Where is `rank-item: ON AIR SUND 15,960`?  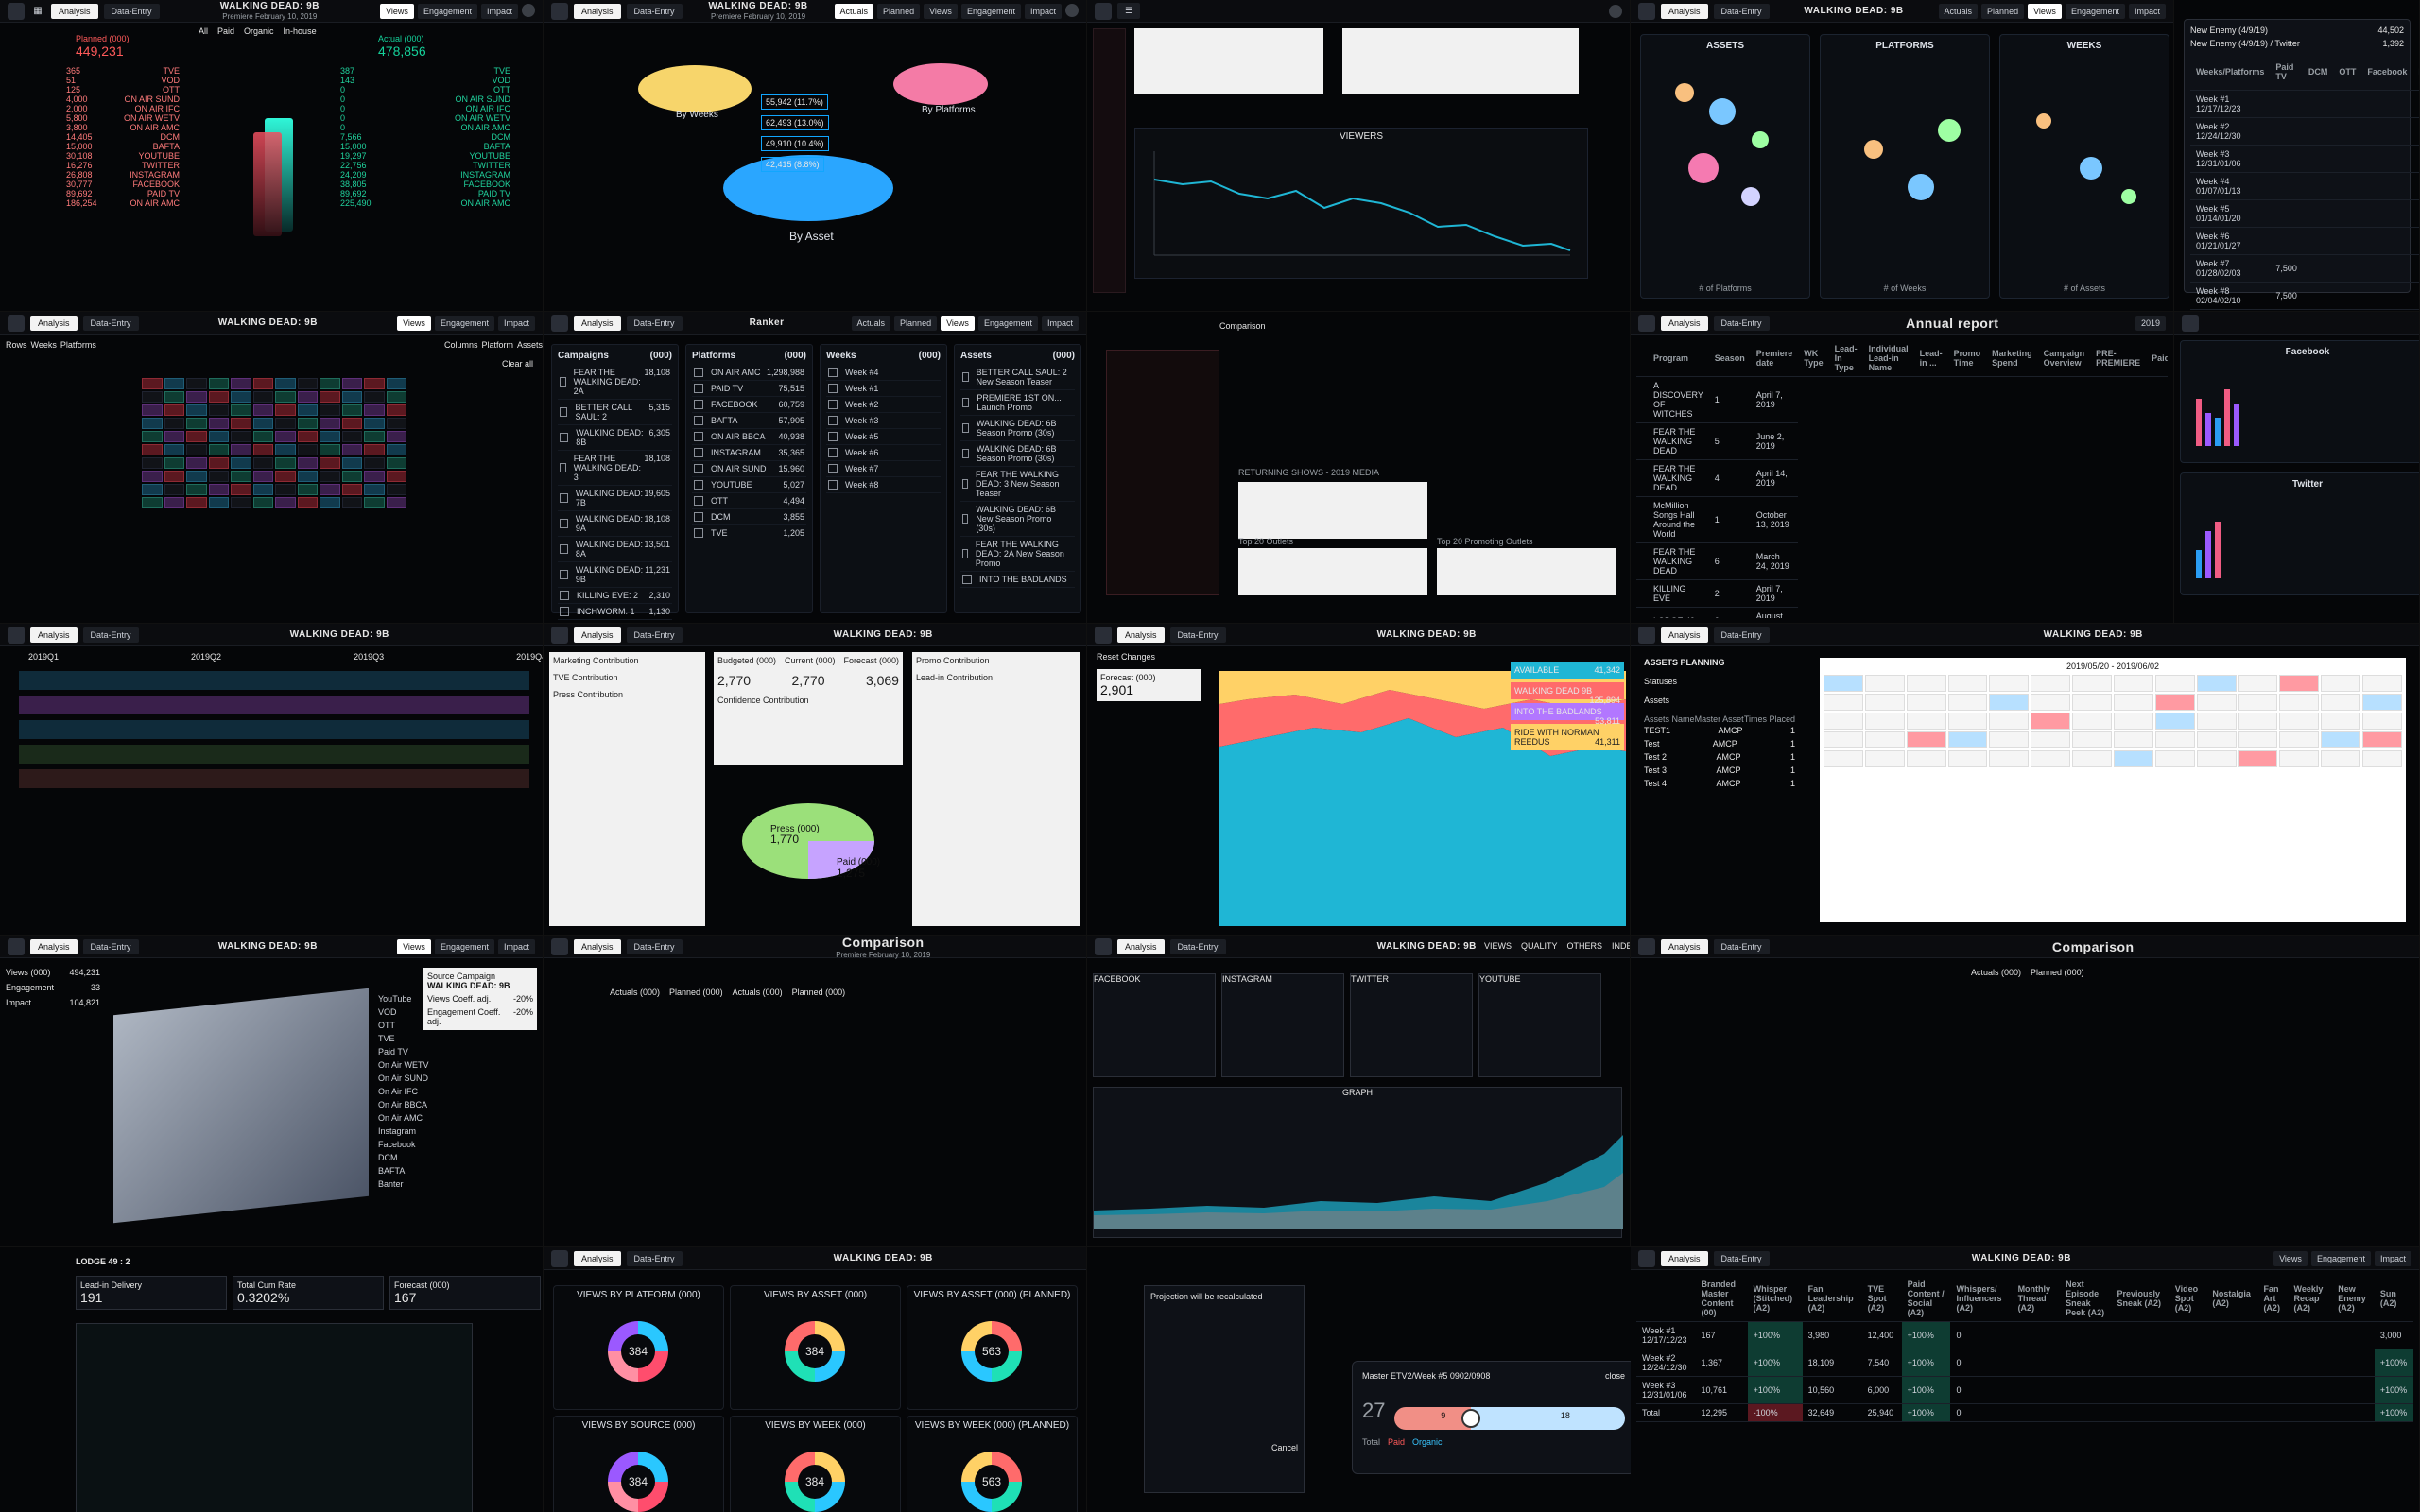 rank-item: ON AIR SUND 15,960 is located at coordinates (749, 469).